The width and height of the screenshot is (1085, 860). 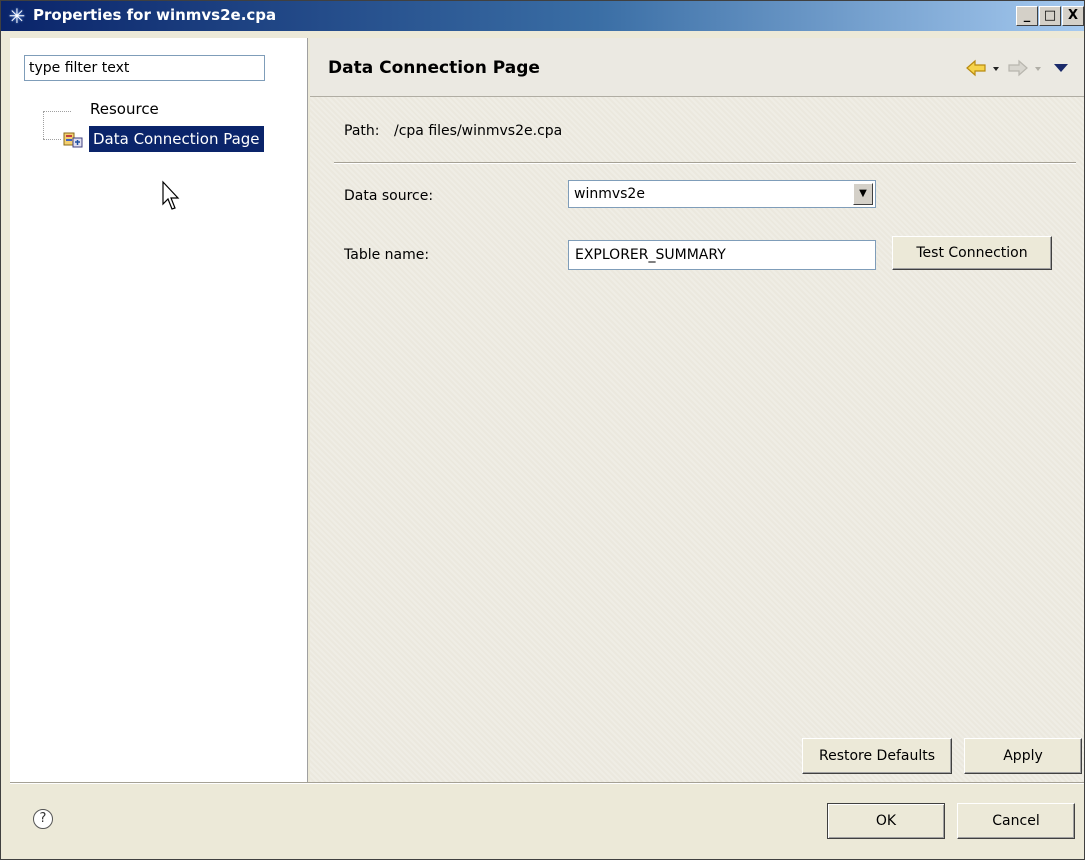 What do you see at coordinates (362, 131) in the screenshot?
I see `path-label: Path:` at bounding box center [362, 131].